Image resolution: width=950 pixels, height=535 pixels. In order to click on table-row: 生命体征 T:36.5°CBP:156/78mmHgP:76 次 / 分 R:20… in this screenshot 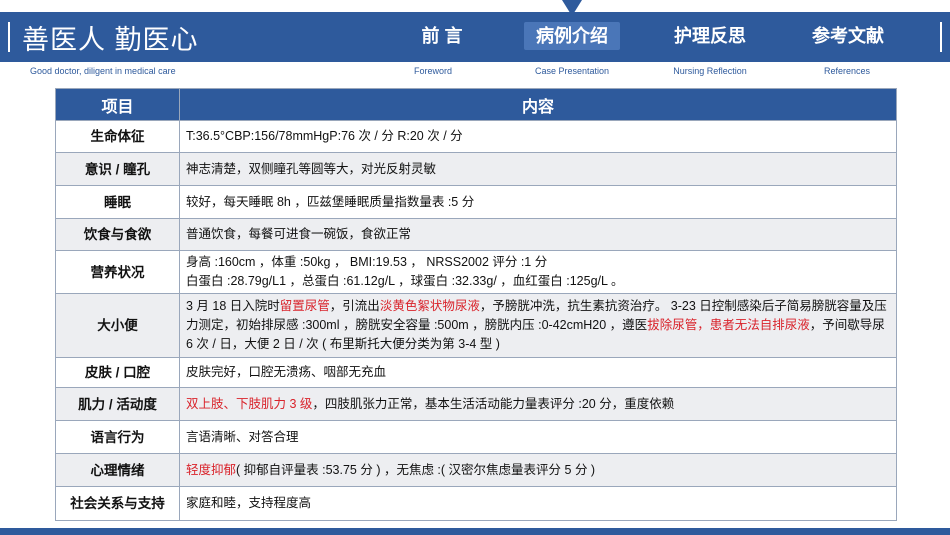, I will do `click(476, 136)`.